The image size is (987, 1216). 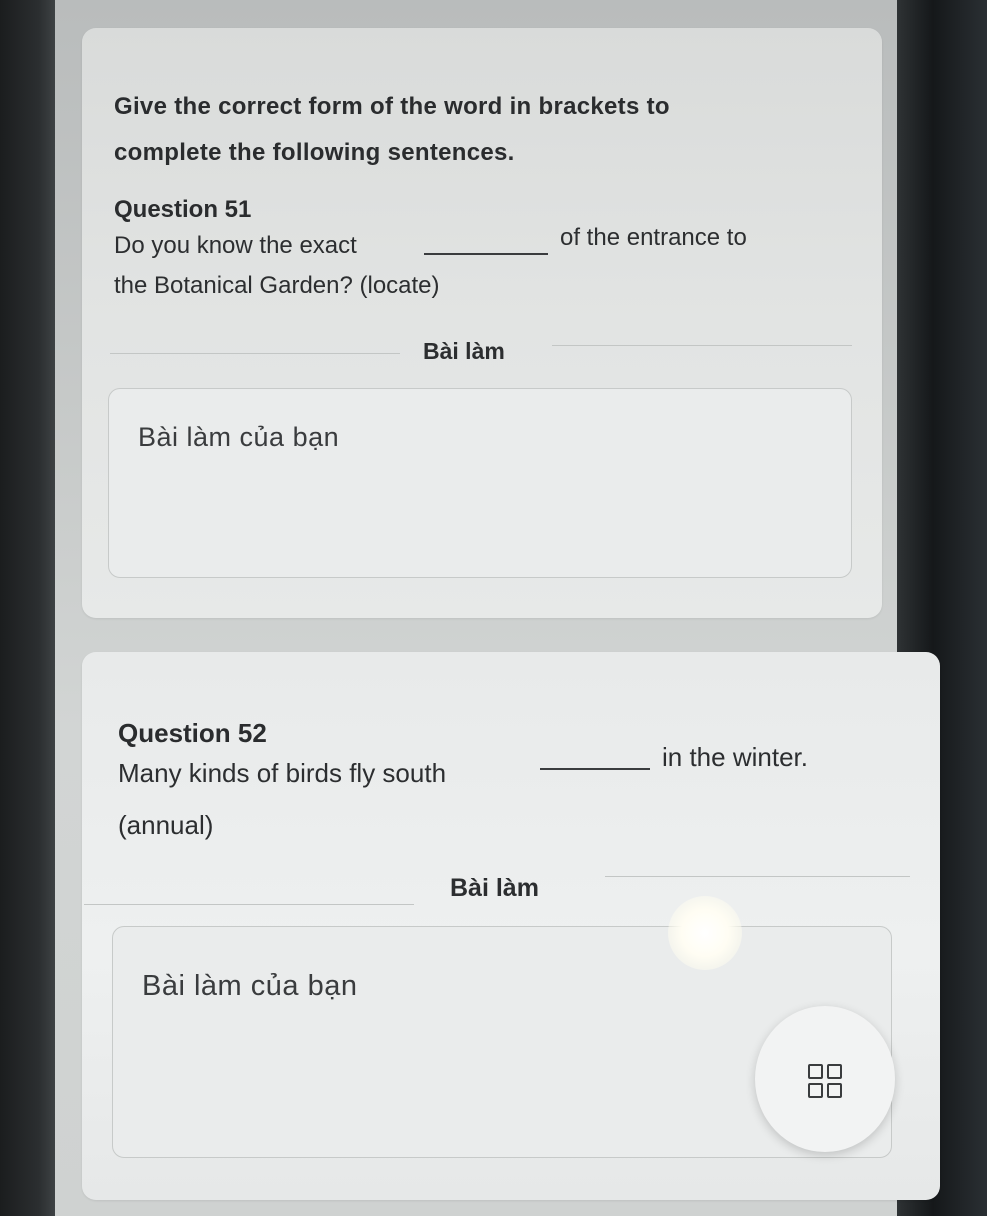 What do you see at coordinates (705, 933) in the screenshot?
I see `screen-glare` at bounding box center [705, 933].